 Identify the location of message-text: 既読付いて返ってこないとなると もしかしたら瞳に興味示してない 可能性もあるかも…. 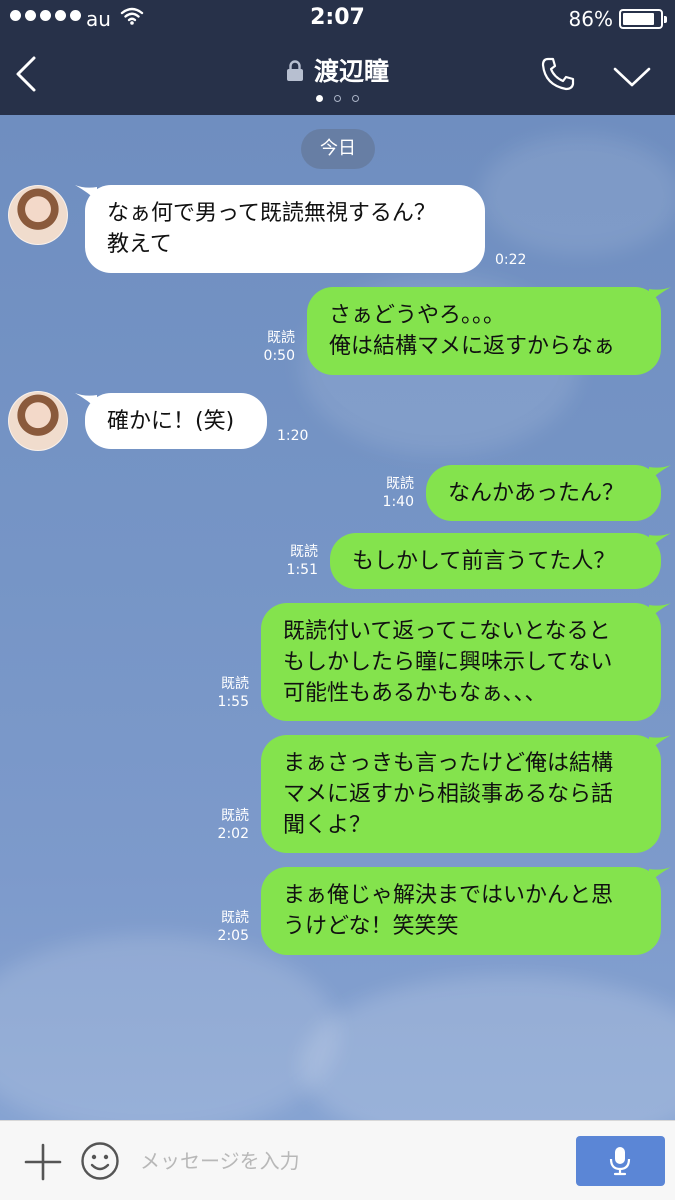
(448, 662).